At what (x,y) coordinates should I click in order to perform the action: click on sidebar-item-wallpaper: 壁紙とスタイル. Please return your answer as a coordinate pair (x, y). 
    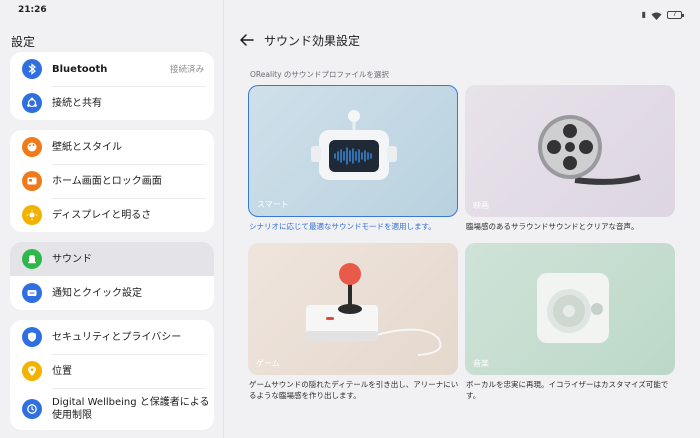
    Looking at the image, I should click on (112, 147).